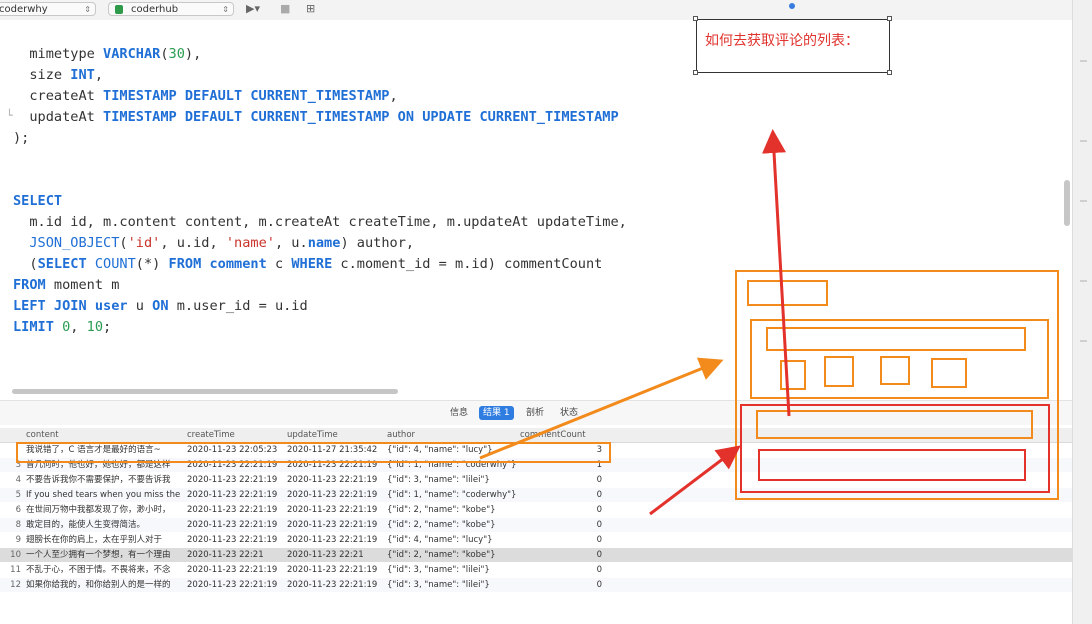  I want to click on sketch-content-box, so click(899, 359).